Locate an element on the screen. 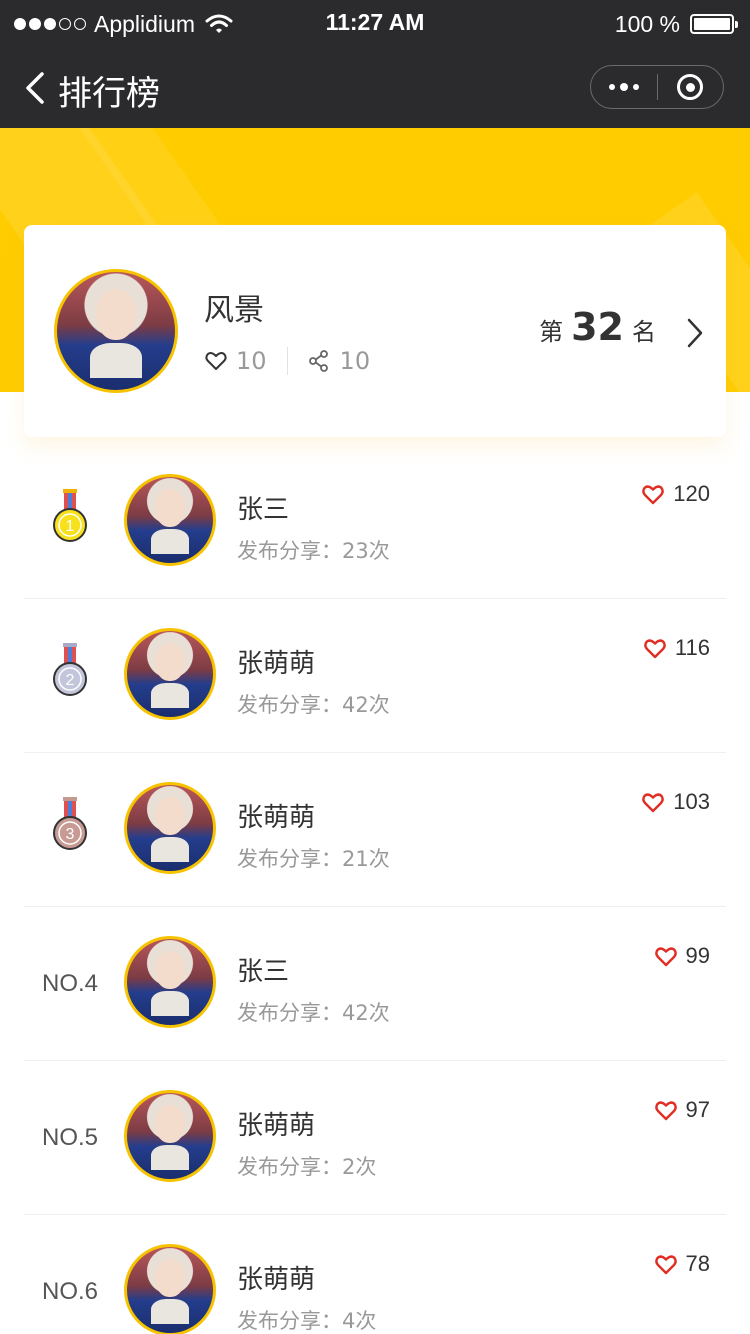 Image resolution: width=750 pixels, height=1334 pixels. my-rank-card: 风景 10 10 第 32 名 is located at coordinates (375, 331).